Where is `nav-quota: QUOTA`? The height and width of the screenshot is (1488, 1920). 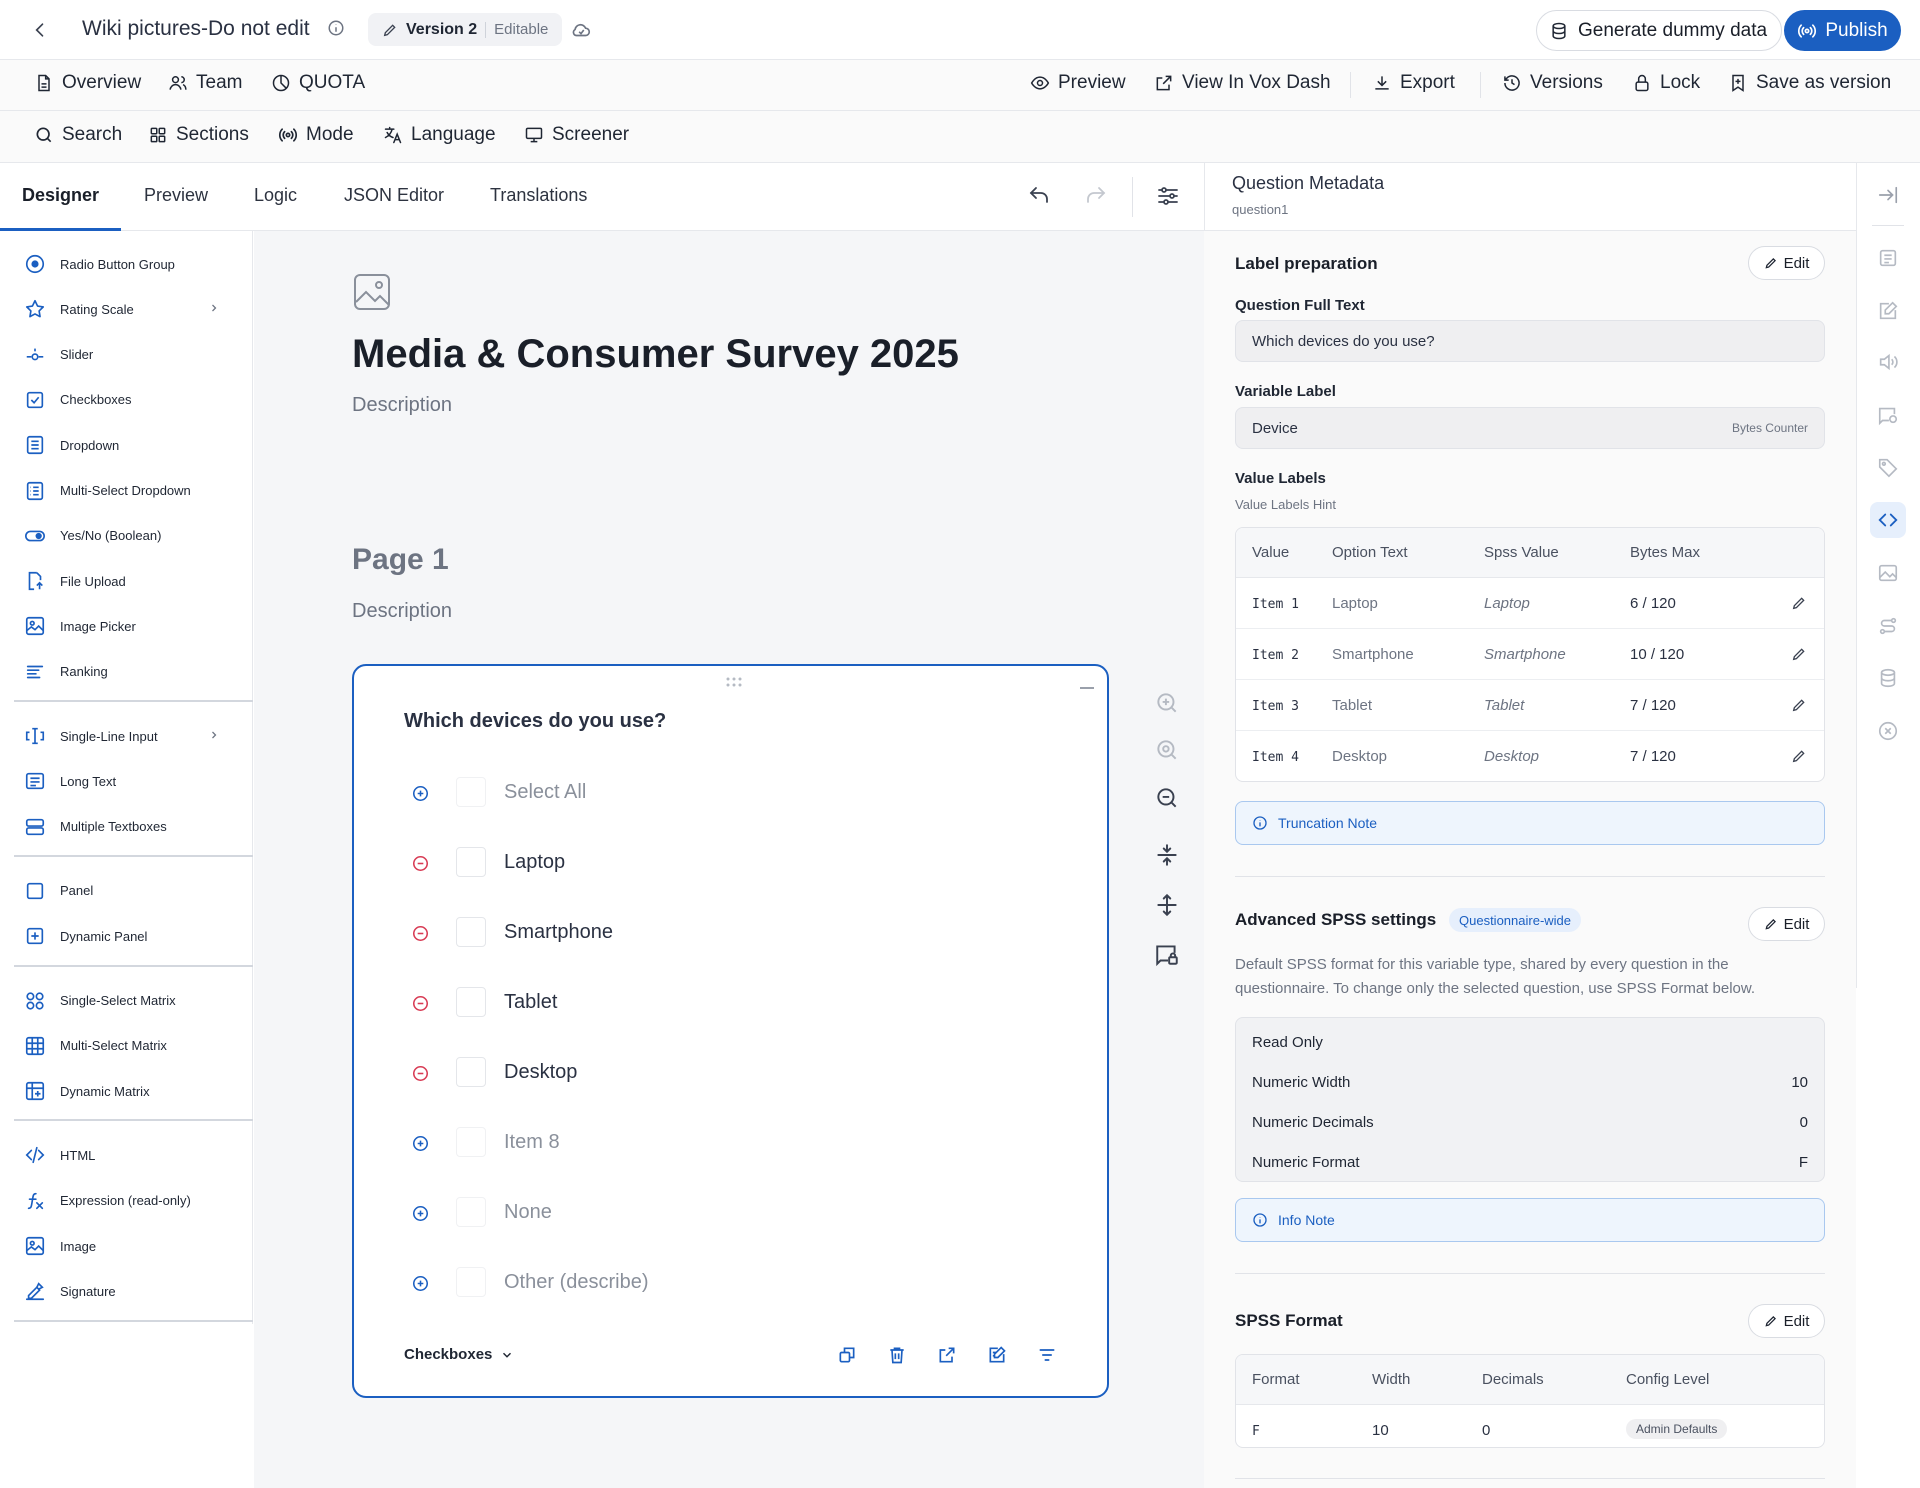
nav-quota: QUOTA is located at coordinates (318, 83).